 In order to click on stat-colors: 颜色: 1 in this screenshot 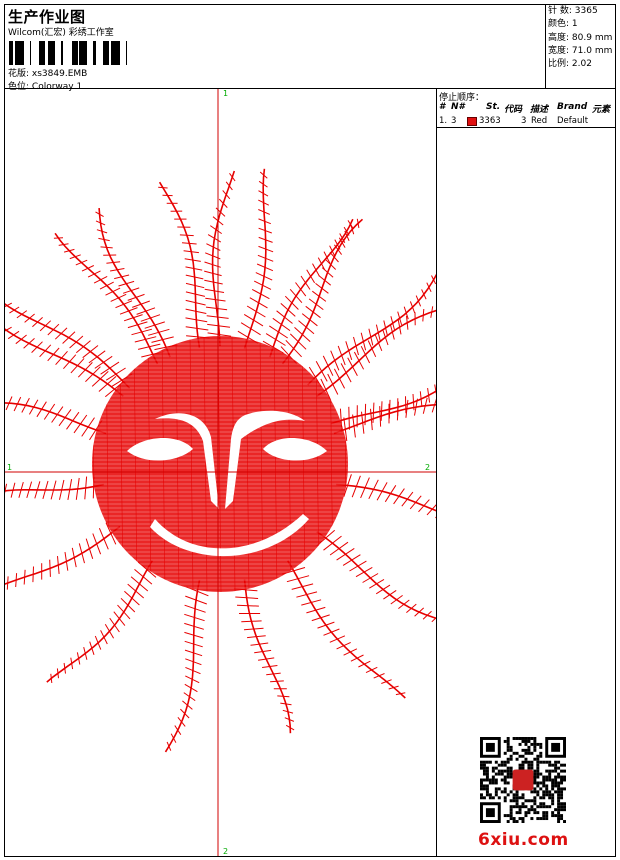, I will do `click(563, 24)`.